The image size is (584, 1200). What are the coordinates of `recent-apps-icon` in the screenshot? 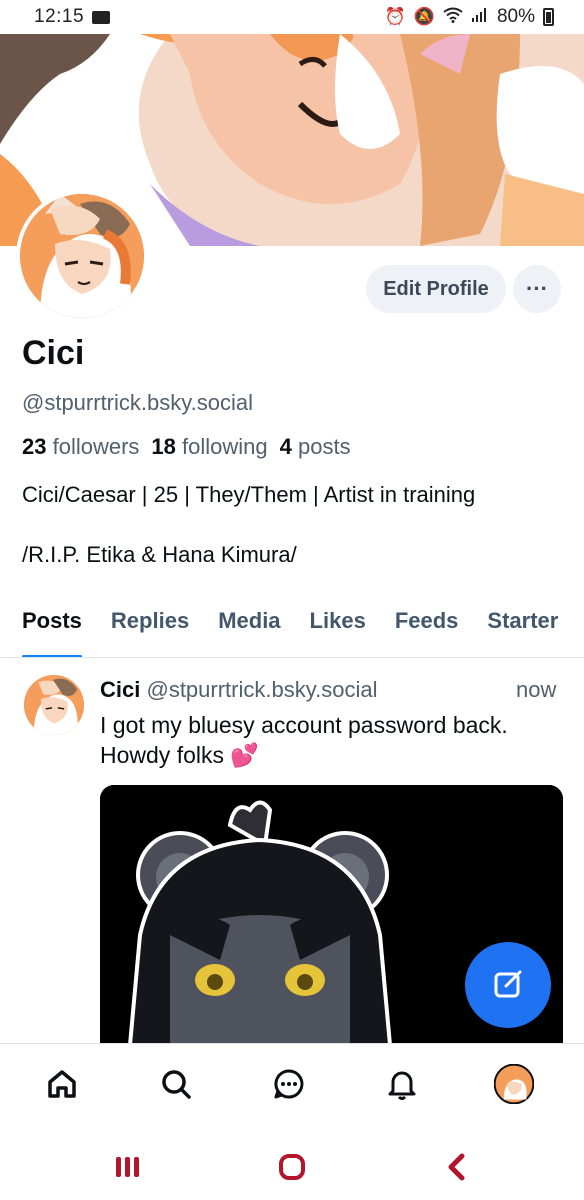 It's located at (128, 1167).